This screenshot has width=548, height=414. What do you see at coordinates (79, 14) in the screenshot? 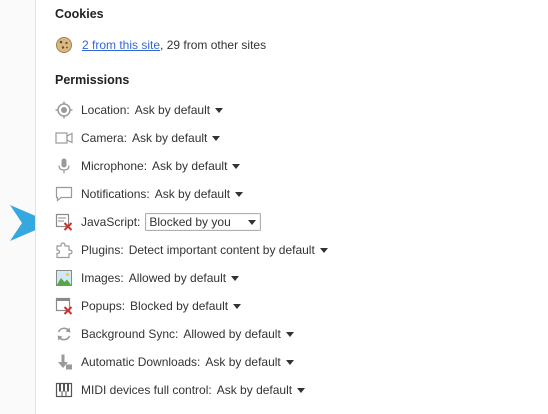
I see `cookies-heading: Cookies` at bounding box center [79, 14].